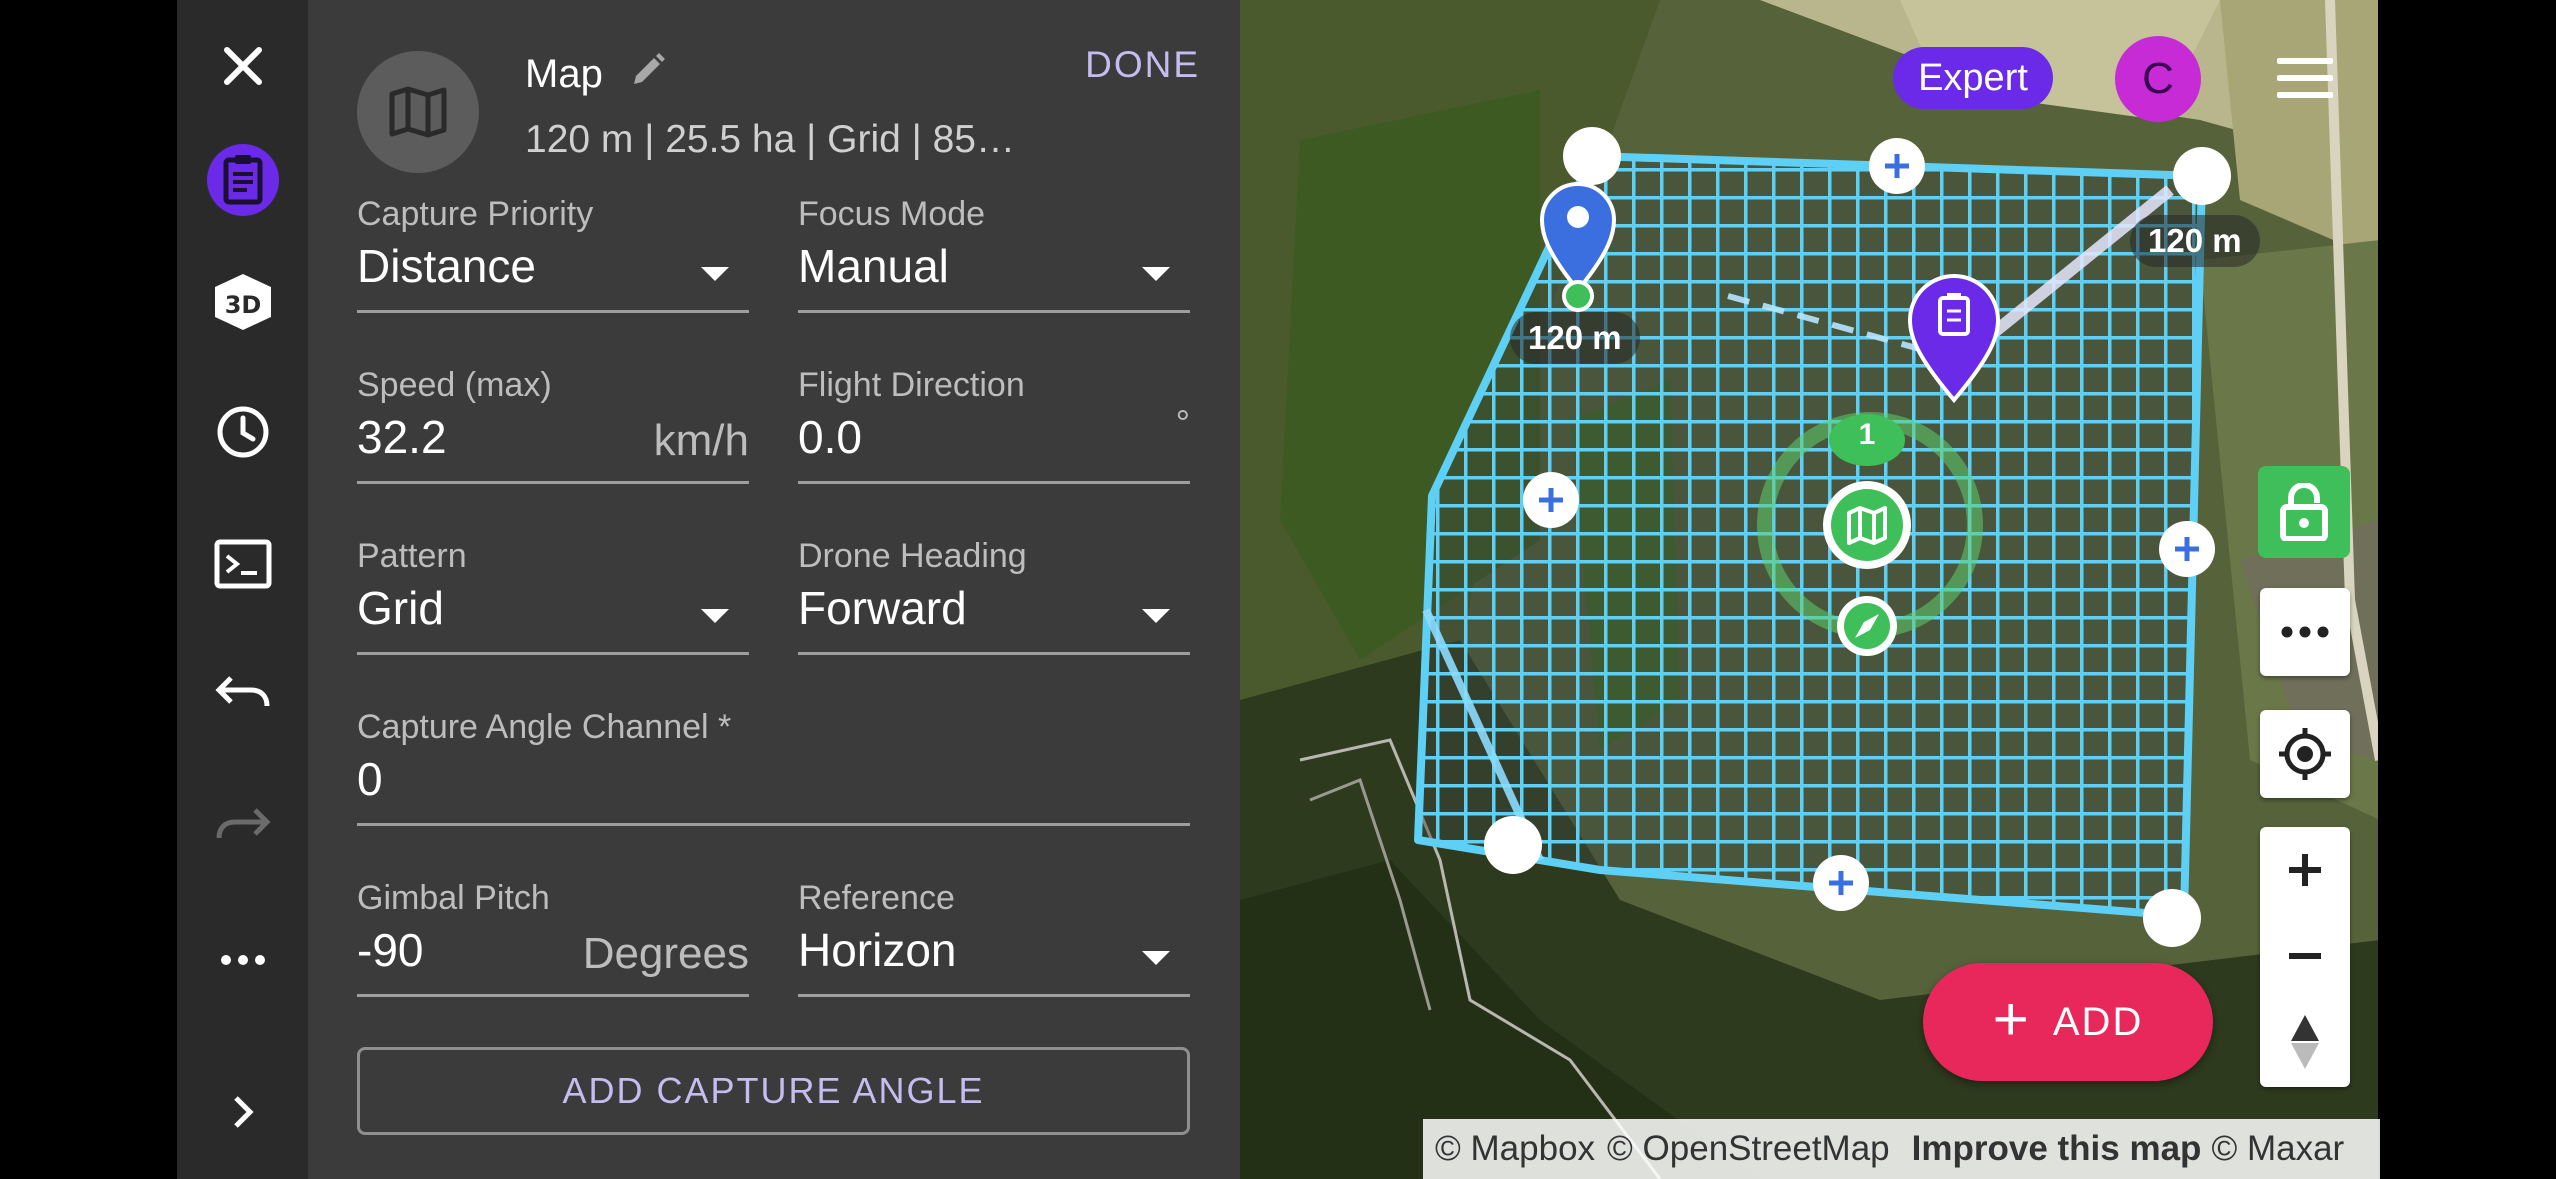 The height and width of the screenshot is (1179, 2556). What do you see at coordinates (2011, 1019) in the screenshot?
I see `plus-icon: +` at bounding box center [2011, 1019].